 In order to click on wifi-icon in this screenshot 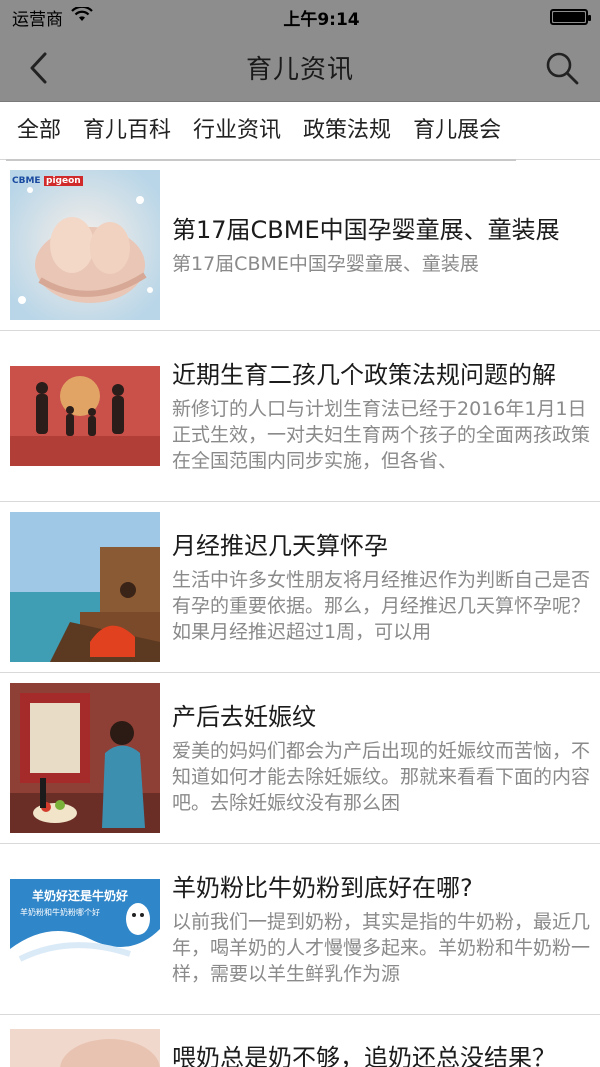, I will do `click(82, 16)`.